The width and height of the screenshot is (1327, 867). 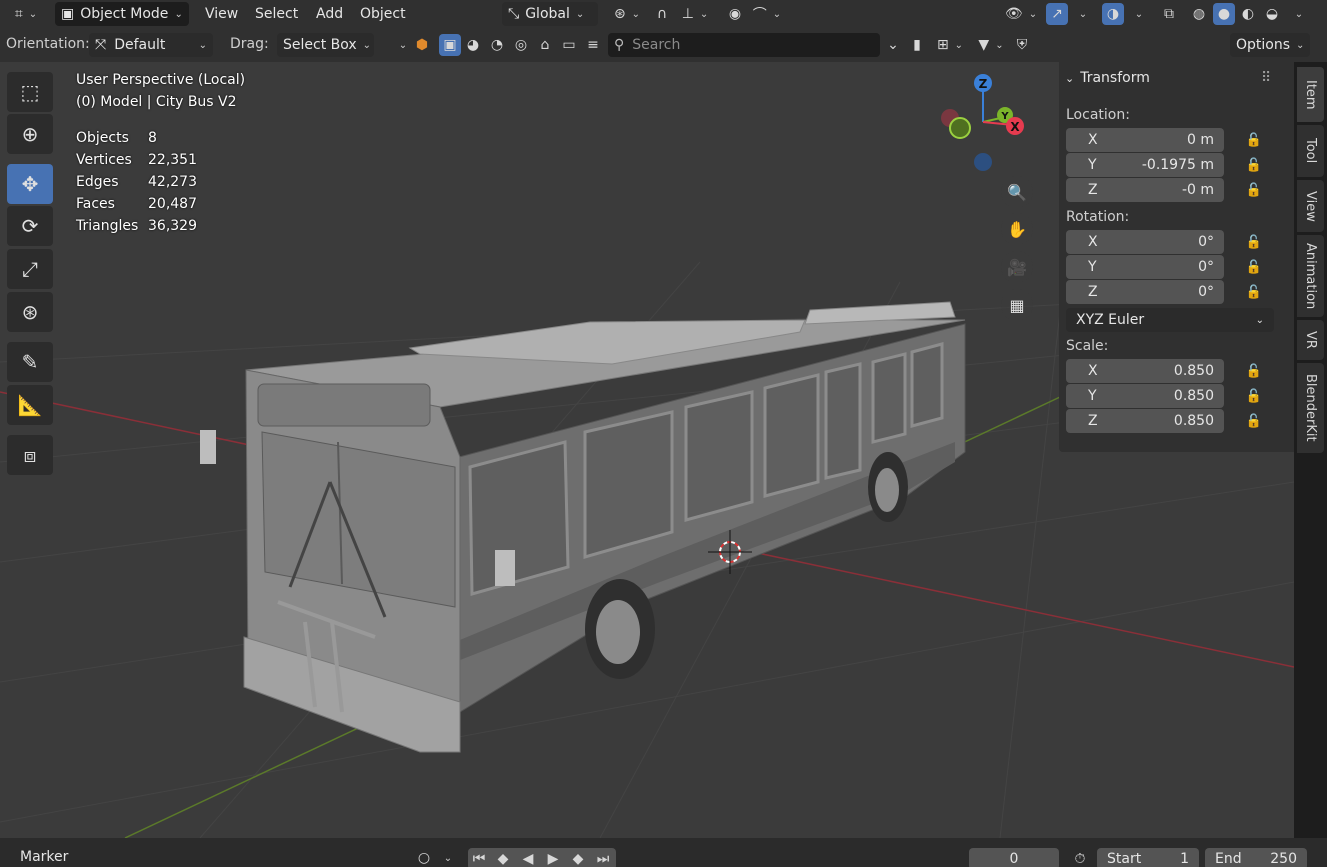 I want to click on prev-keyframe-icon: ◆, so click(x=503, y=857).